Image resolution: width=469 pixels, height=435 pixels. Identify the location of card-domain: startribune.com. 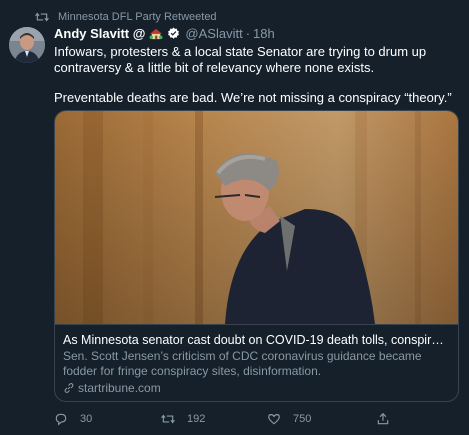
(256, 388).